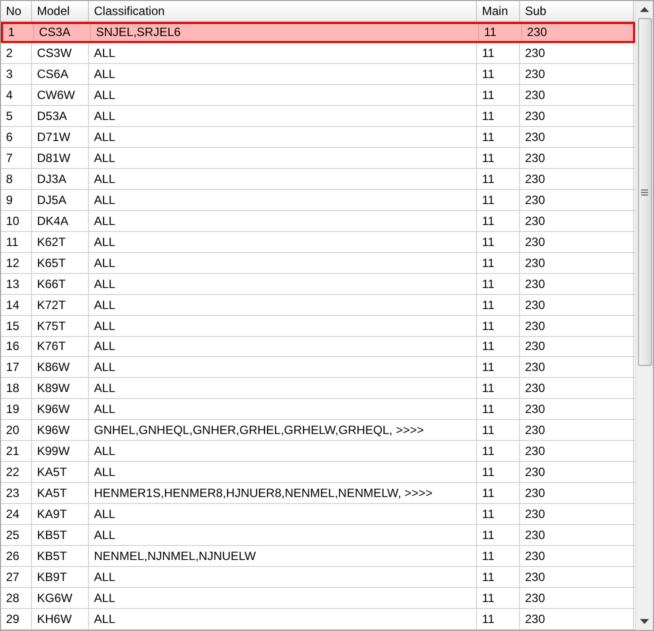  I want to click on table-row: 25 KB5T ALL 11 230, so click(318, 535).